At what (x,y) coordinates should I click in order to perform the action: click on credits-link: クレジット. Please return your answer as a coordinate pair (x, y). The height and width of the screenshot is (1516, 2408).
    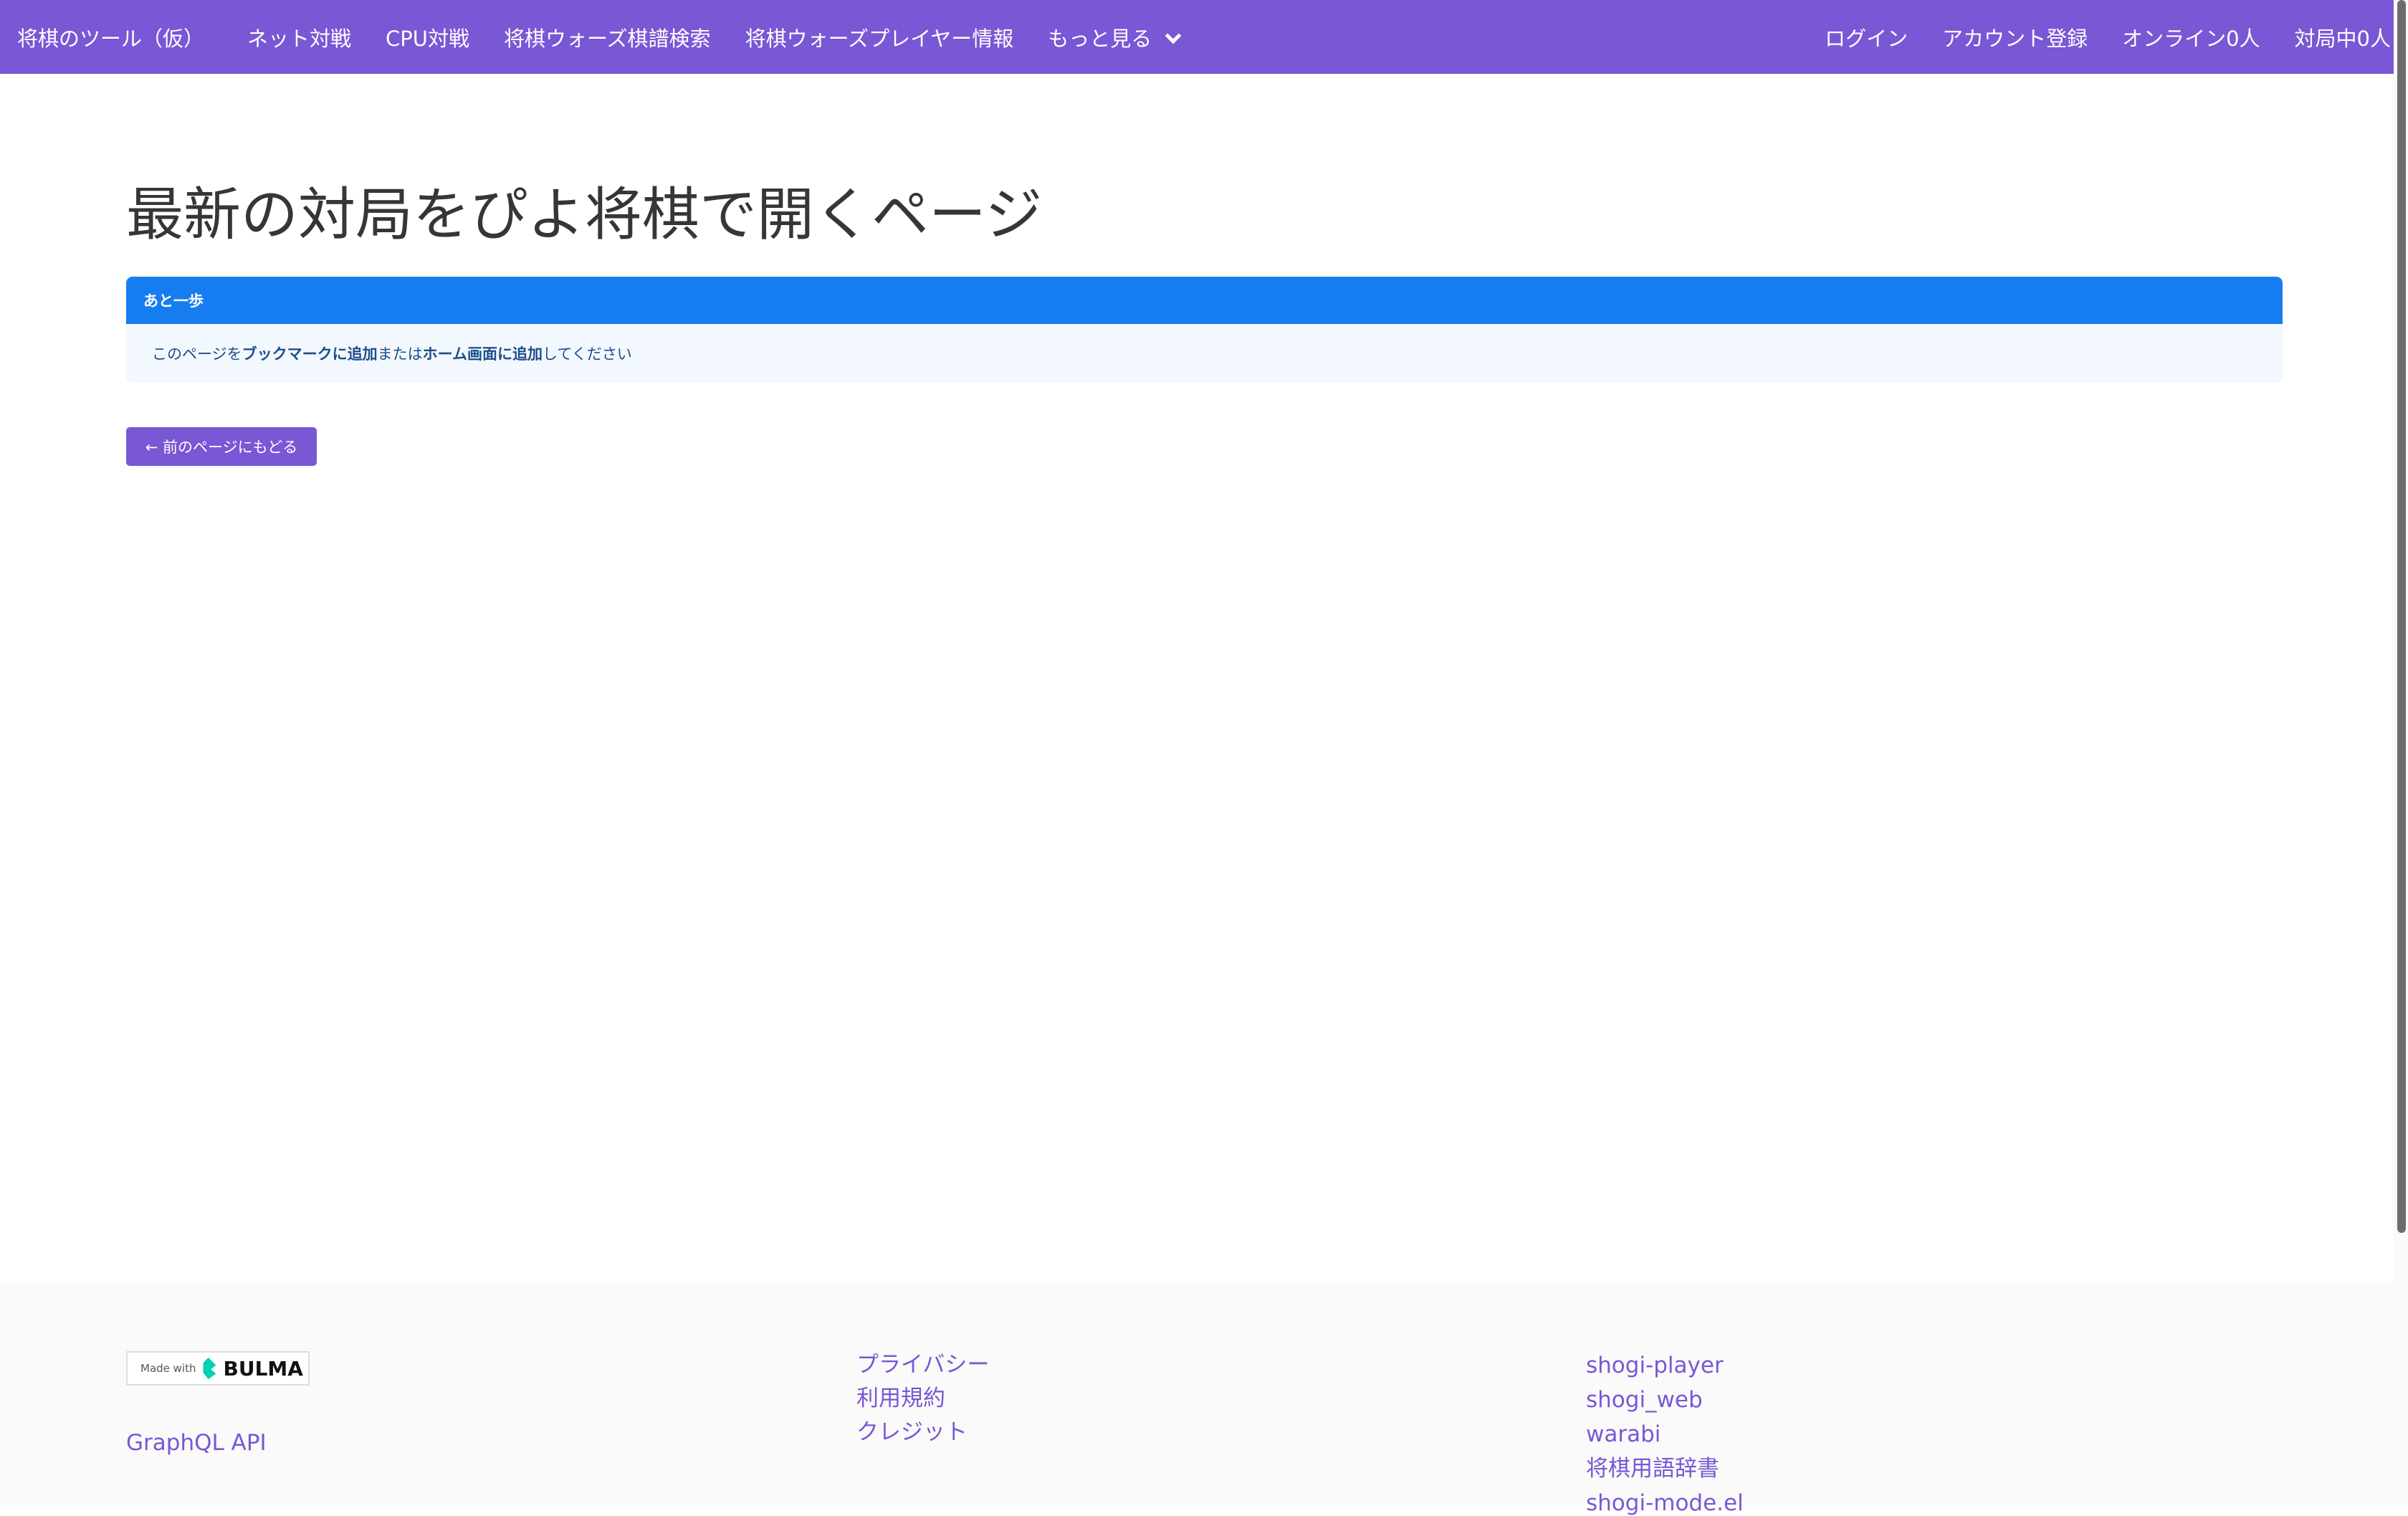
    Looking at the image, I should click on (922, 1432).